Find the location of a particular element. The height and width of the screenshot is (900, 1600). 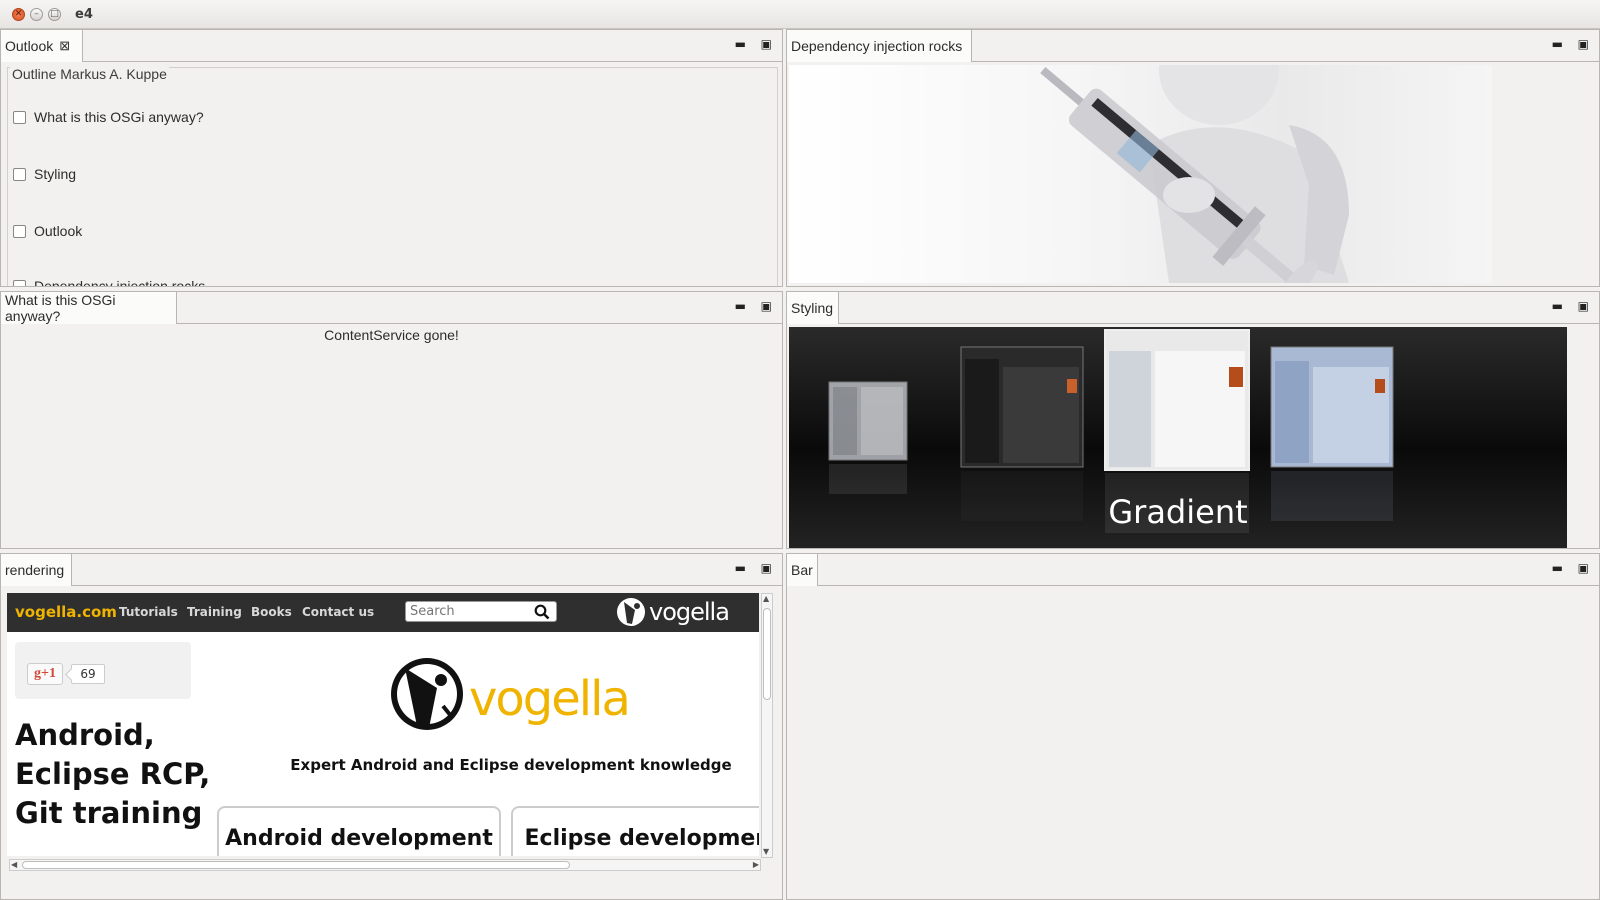

tab-dependency-injection: Dependency injection rocks is located at coordinates (879, 46).